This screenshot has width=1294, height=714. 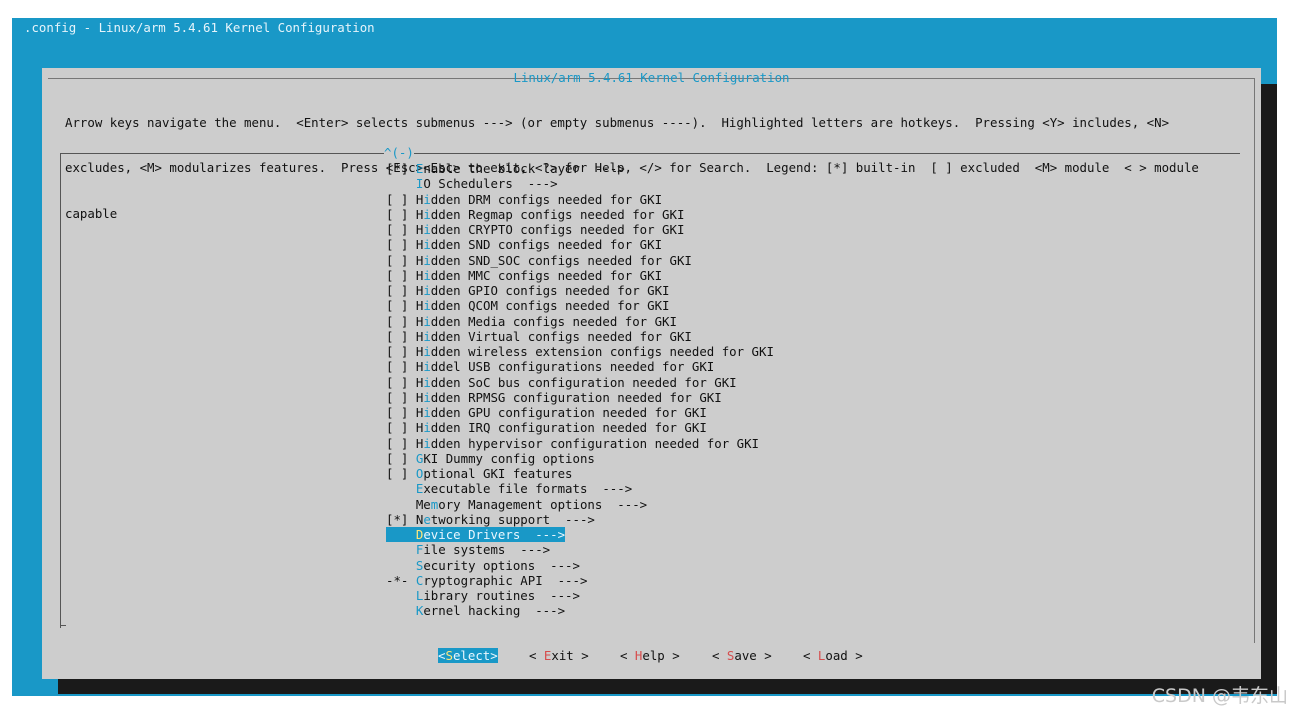 I want to click on menu-item: [ ] GKI Dummy config options, so click(x=580, y=458).